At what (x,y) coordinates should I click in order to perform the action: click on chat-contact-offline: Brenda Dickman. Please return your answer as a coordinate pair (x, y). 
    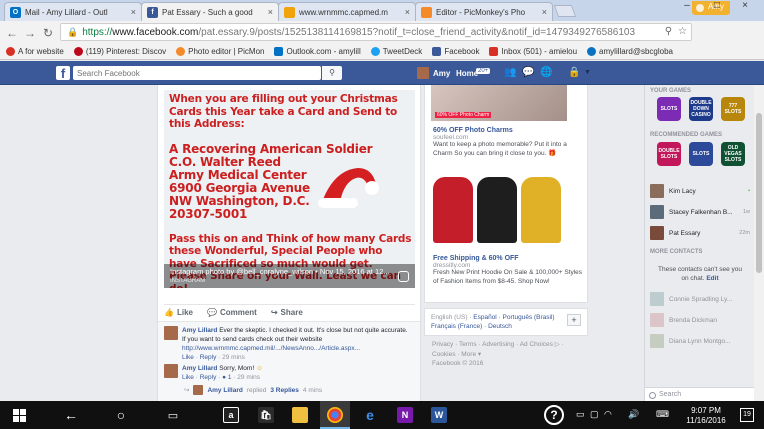
    Looking at the image, I should click on (700, 320).